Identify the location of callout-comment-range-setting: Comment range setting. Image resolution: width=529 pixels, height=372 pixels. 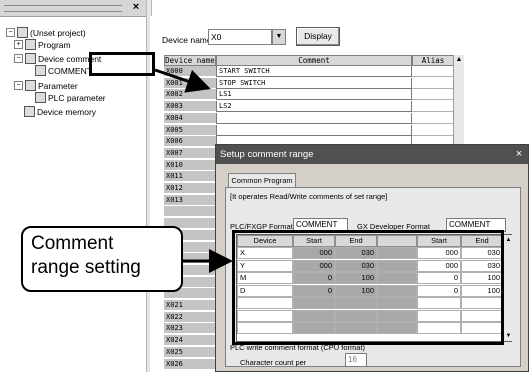
(102, 259).